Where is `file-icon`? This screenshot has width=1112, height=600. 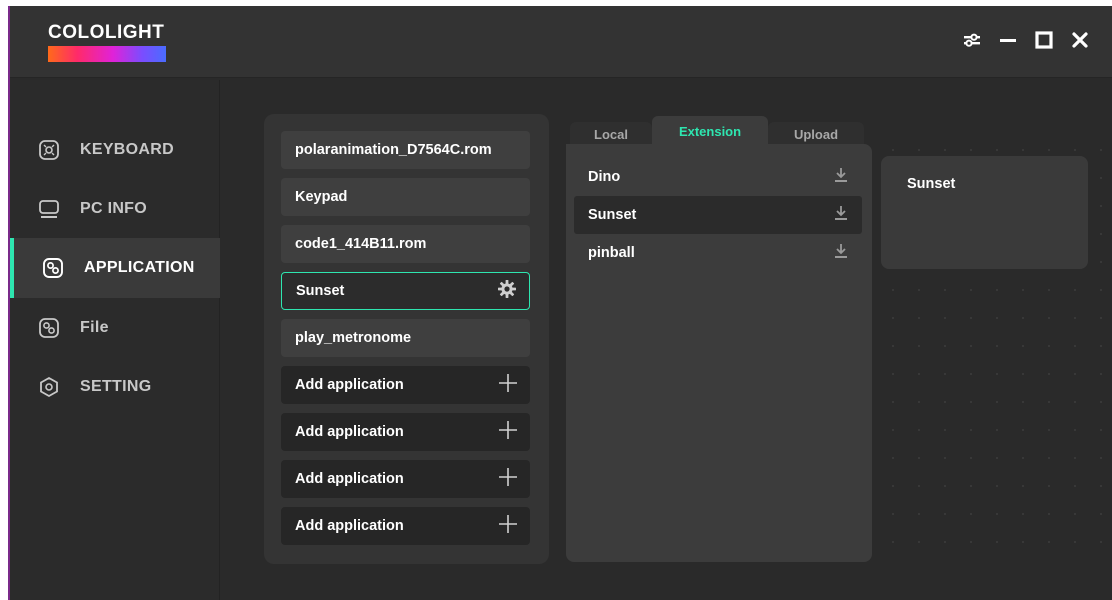 file-icon is located at coordinates (49, 328).